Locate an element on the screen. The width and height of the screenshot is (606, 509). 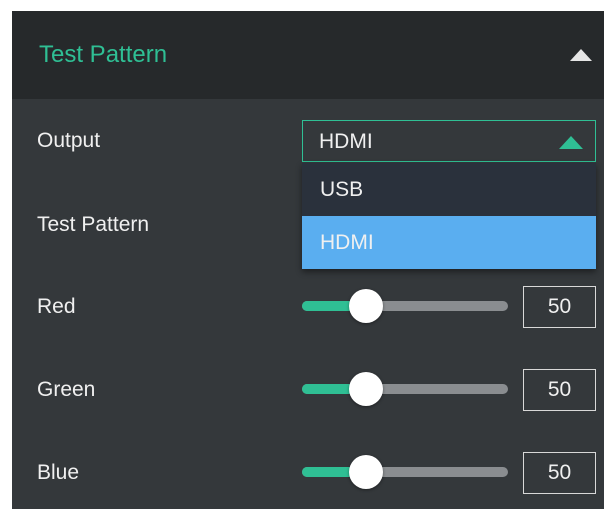
output-dropdown-list: USB HDMI is located at coordinates (449, 216).